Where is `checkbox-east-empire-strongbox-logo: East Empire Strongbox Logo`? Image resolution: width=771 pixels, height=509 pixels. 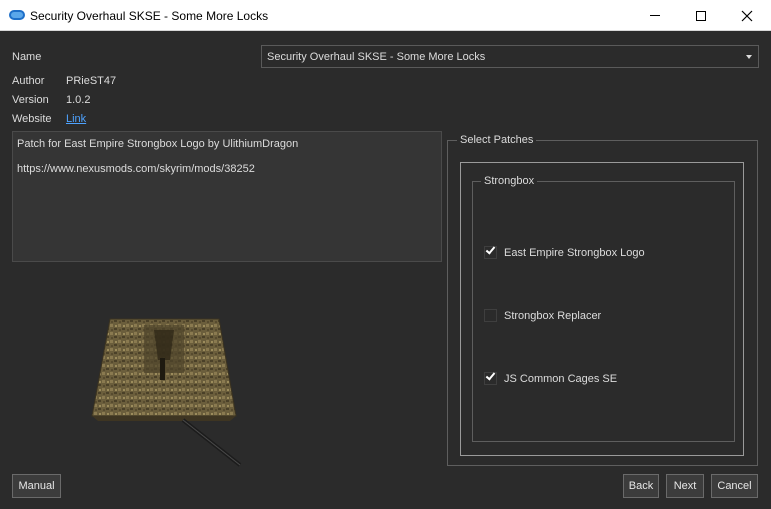
checkbox-east-empire-strongbox-logo: East Empire Strongbox Logo is located at coordinates (564, 251).